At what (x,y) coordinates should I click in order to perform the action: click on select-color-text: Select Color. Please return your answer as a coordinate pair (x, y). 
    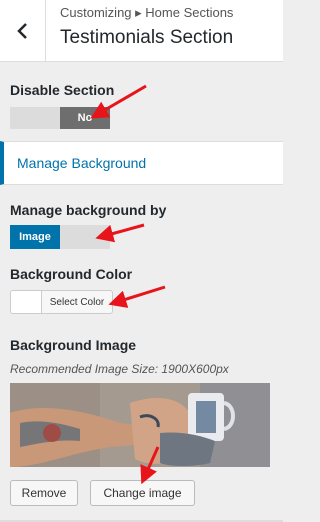
    Looking at the image, I should click on (77, 302).